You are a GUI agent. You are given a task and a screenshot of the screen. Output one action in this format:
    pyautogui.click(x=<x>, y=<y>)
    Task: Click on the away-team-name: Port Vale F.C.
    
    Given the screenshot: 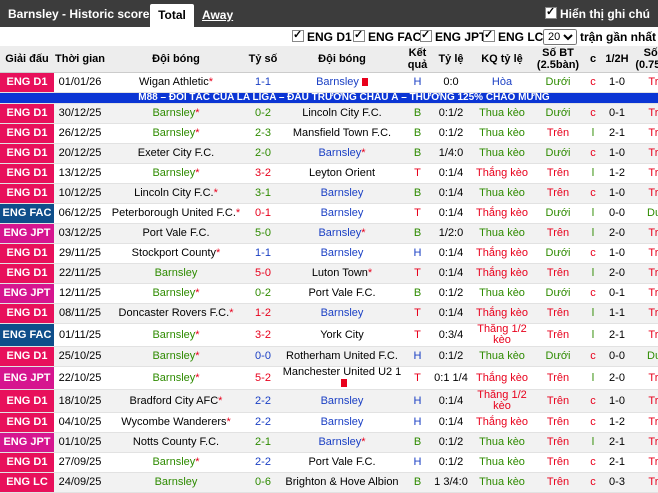 What is the action you would take?
    pyautogui.click(x=341, y=293)
    